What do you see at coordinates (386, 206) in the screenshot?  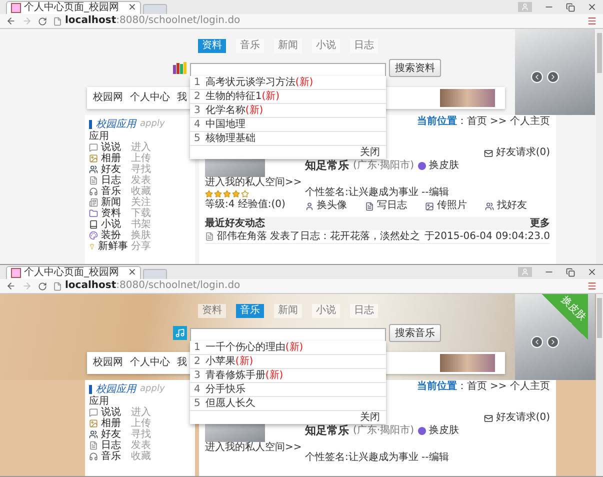 I see `profile-action-link: 写日志` at bounding box center [386, 206].